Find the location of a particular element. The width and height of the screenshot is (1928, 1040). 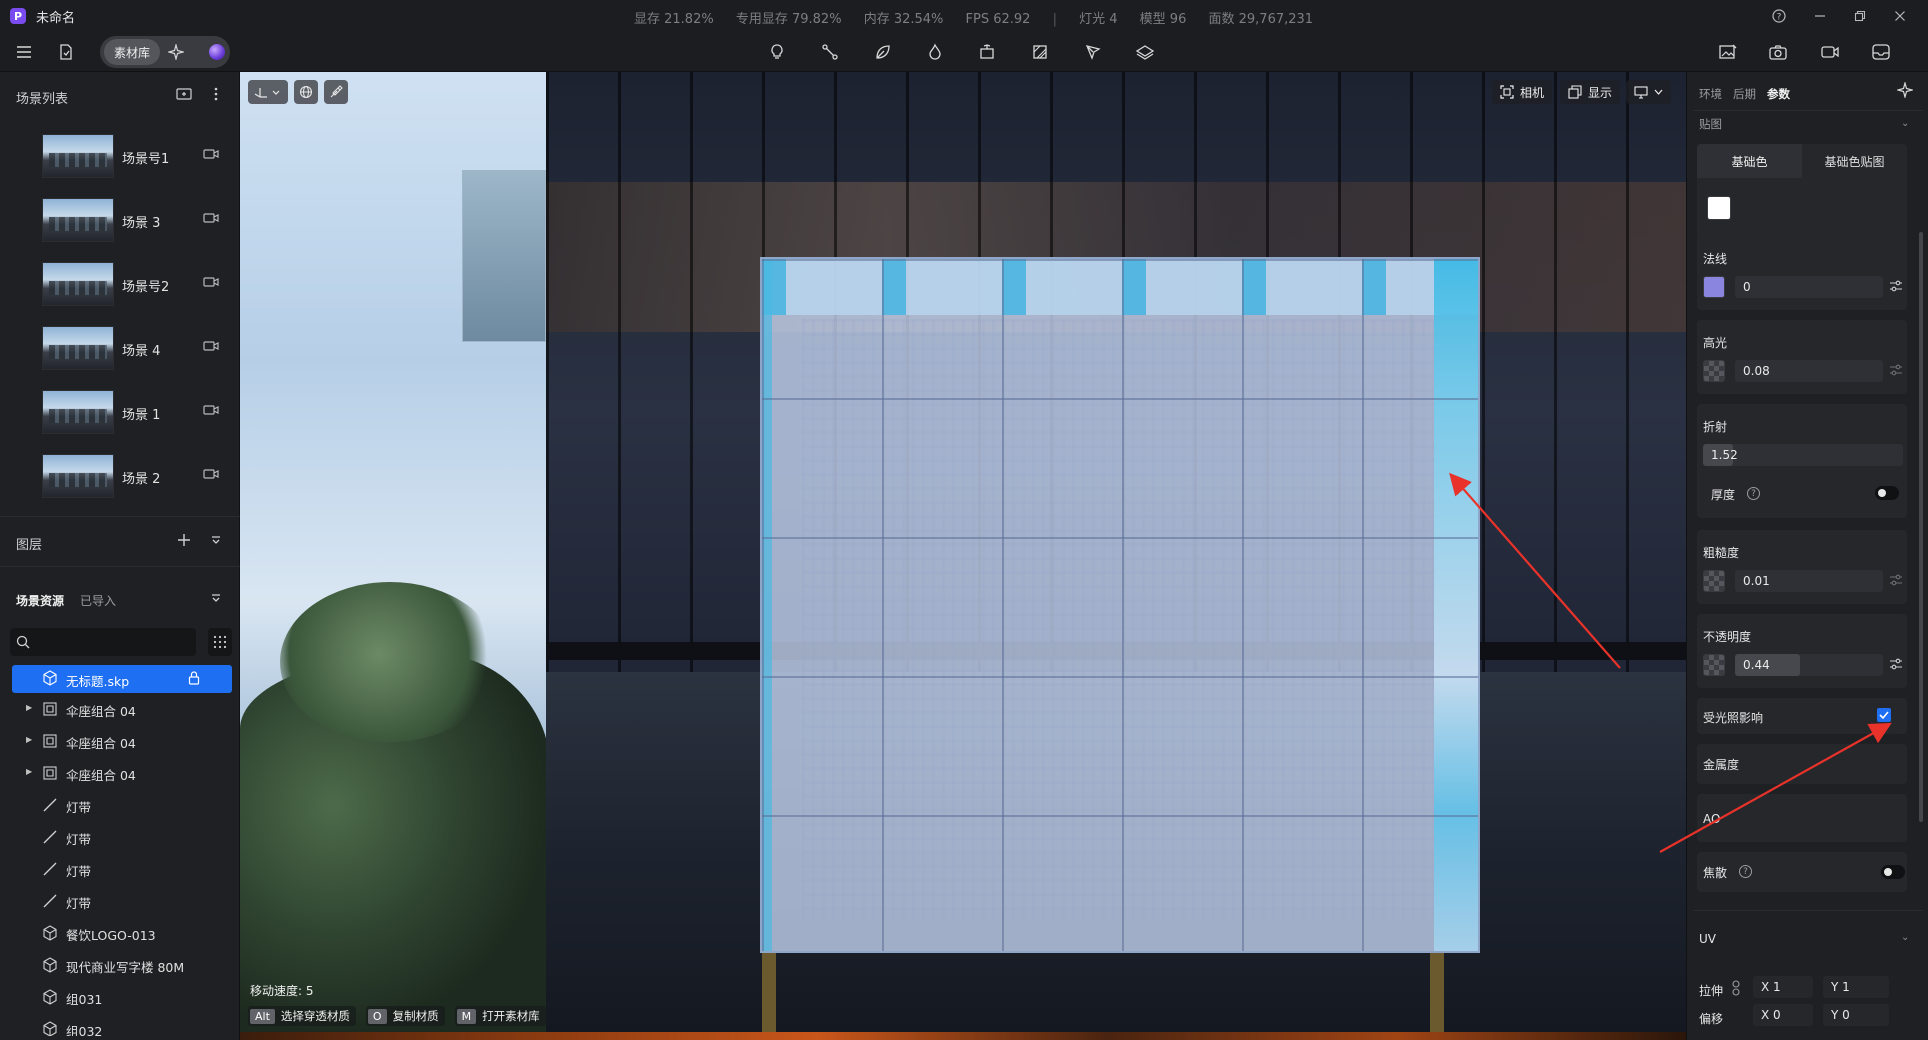

bulb-icon is located at coordinates (777, 52).